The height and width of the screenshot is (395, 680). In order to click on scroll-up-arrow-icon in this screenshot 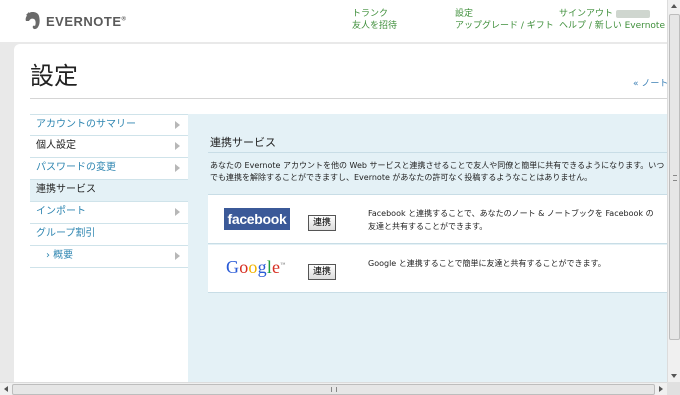, I will do `click(674, 6)`.